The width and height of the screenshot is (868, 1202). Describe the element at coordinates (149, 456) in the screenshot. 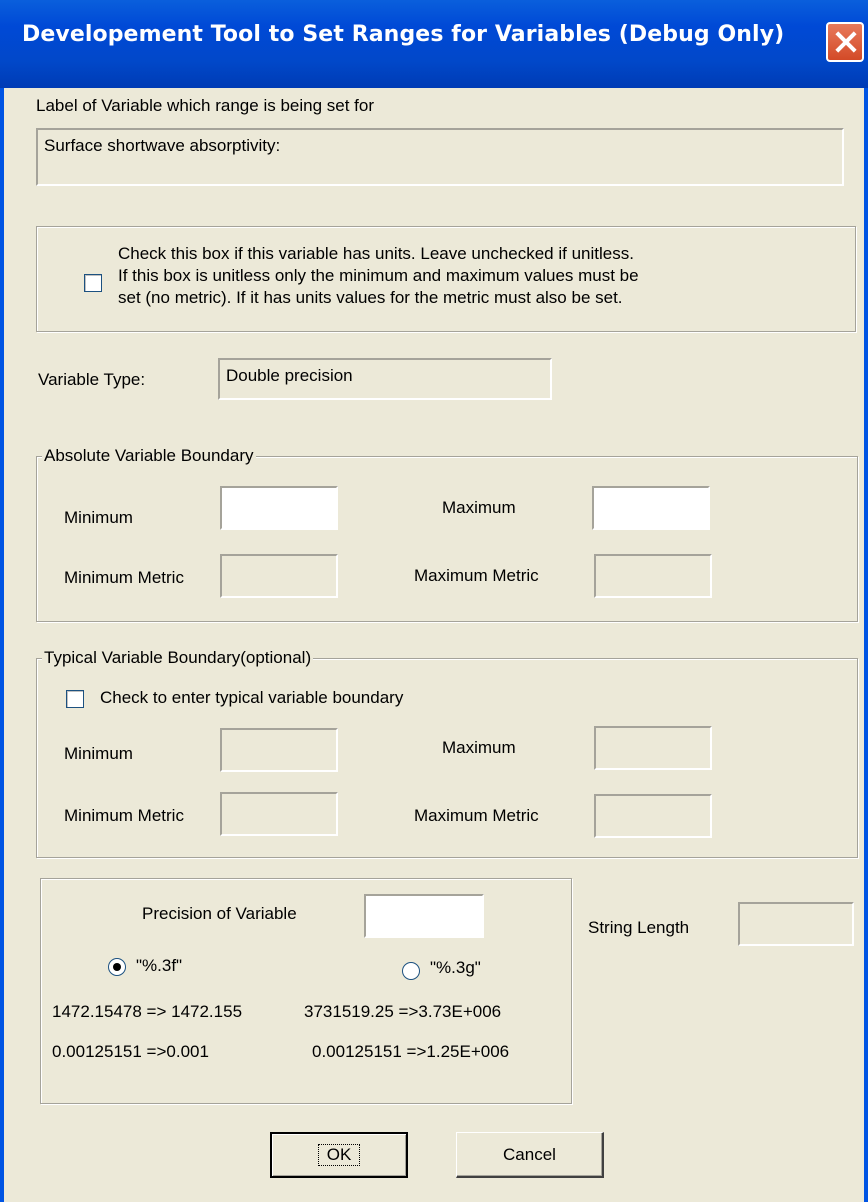

I see `absolute-boundary-title: Absolute Variable Boundary` at that location.